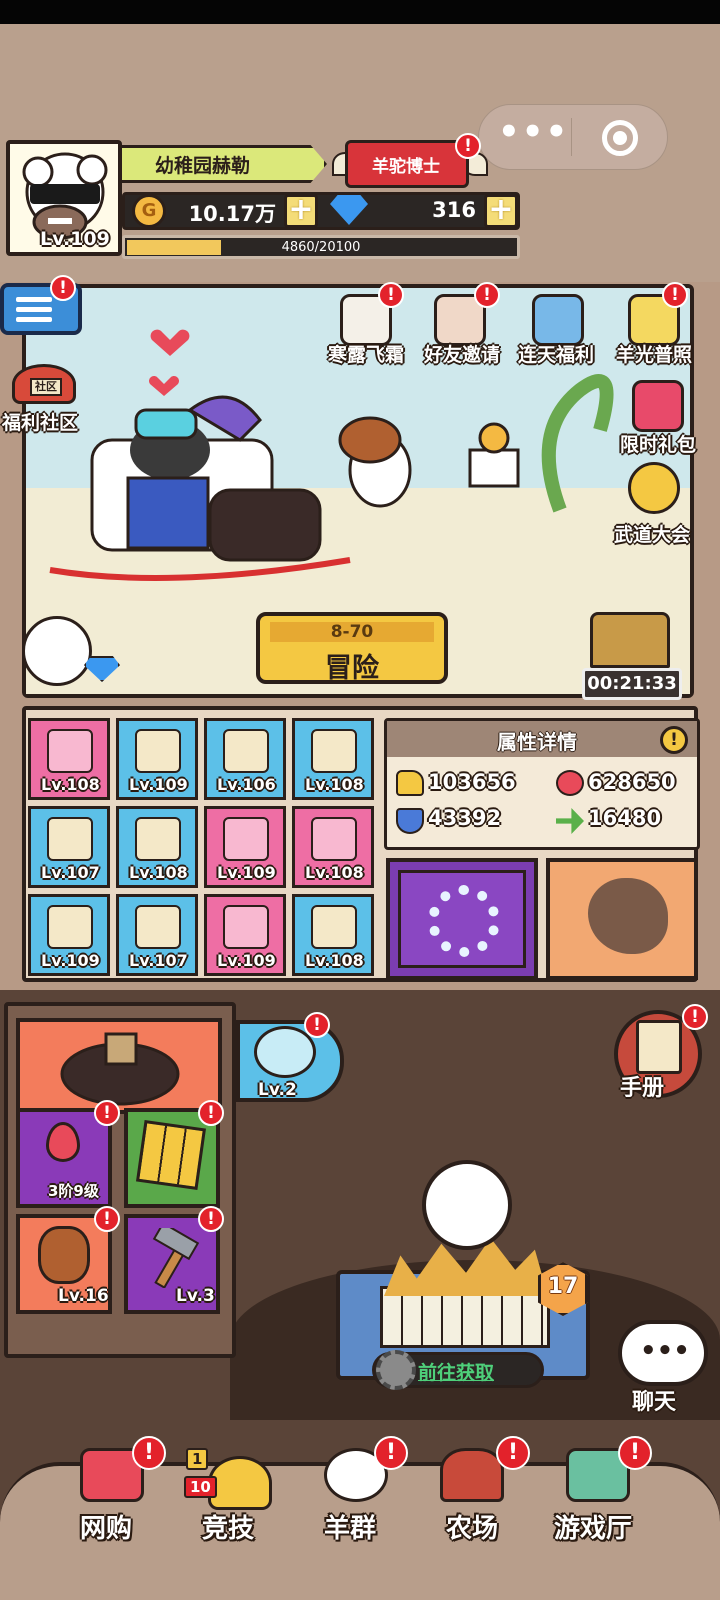  I want to click on pen-level: 17, so click(563, 1286).